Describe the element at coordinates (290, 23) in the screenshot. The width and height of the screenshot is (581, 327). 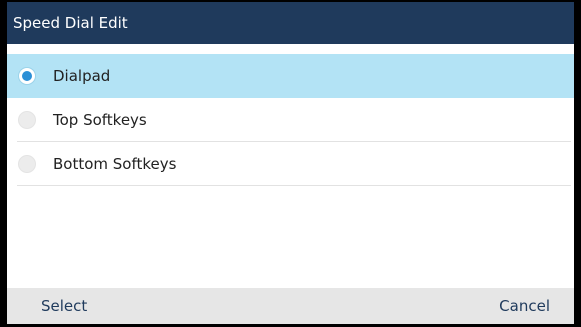
I see `page-title: Speed Dial Edit` at that location.